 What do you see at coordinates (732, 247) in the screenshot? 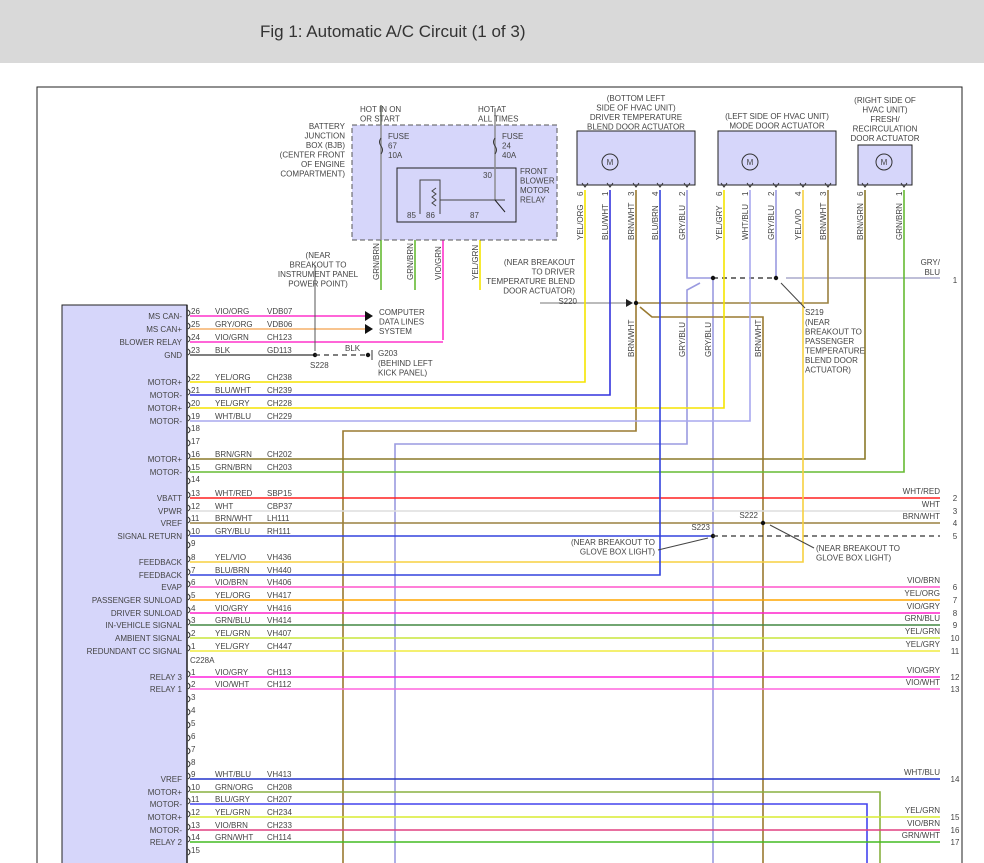
I see `brn-wht-wire` at bounding box center [732, 247].